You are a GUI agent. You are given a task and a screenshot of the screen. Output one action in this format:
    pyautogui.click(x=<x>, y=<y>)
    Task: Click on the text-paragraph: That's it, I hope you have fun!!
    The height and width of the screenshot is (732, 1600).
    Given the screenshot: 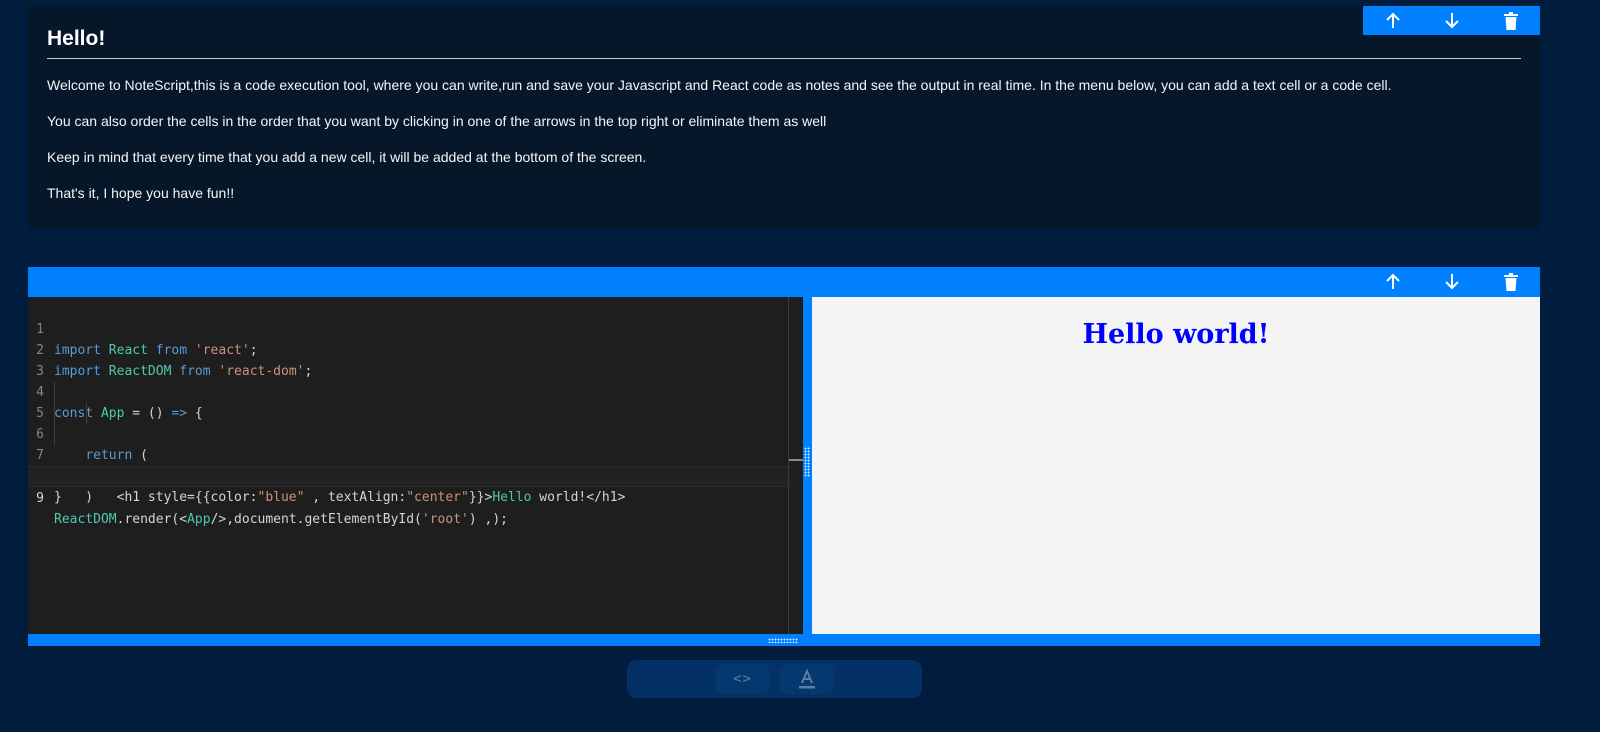 What is the action you would take?
    pyautogui.click(x=141, y=193)
    